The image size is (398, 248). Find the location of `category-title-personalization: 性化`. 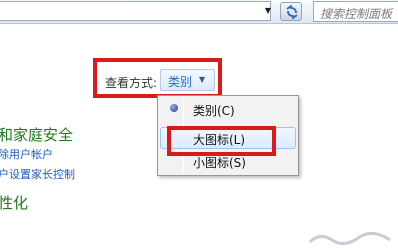

category-title-personalization: 性化 is located at coordinates (14, 202).